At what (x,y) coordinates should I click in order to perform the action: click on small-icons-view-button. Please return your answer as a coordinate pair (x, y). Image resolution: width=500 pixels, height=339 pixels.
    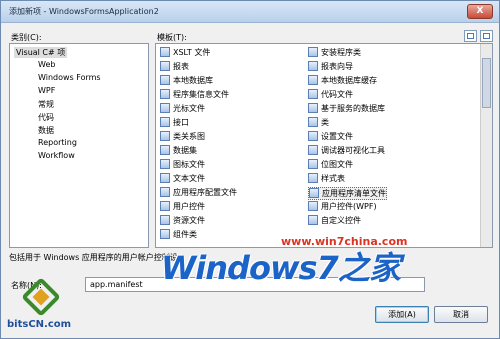
    Looking at the image, I should click on (486, 36).